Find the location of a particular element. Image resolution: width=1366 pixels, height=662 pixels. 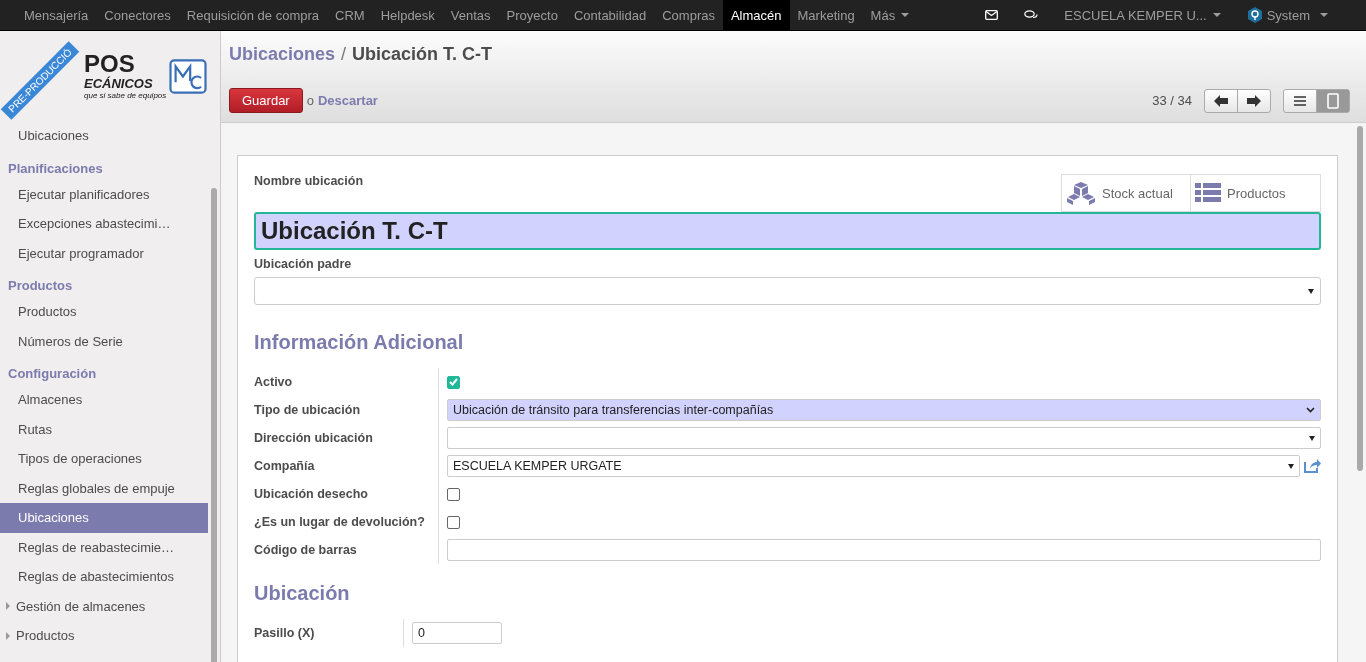

sidebar-item: Almacenes is located at coordinates (104, 400).